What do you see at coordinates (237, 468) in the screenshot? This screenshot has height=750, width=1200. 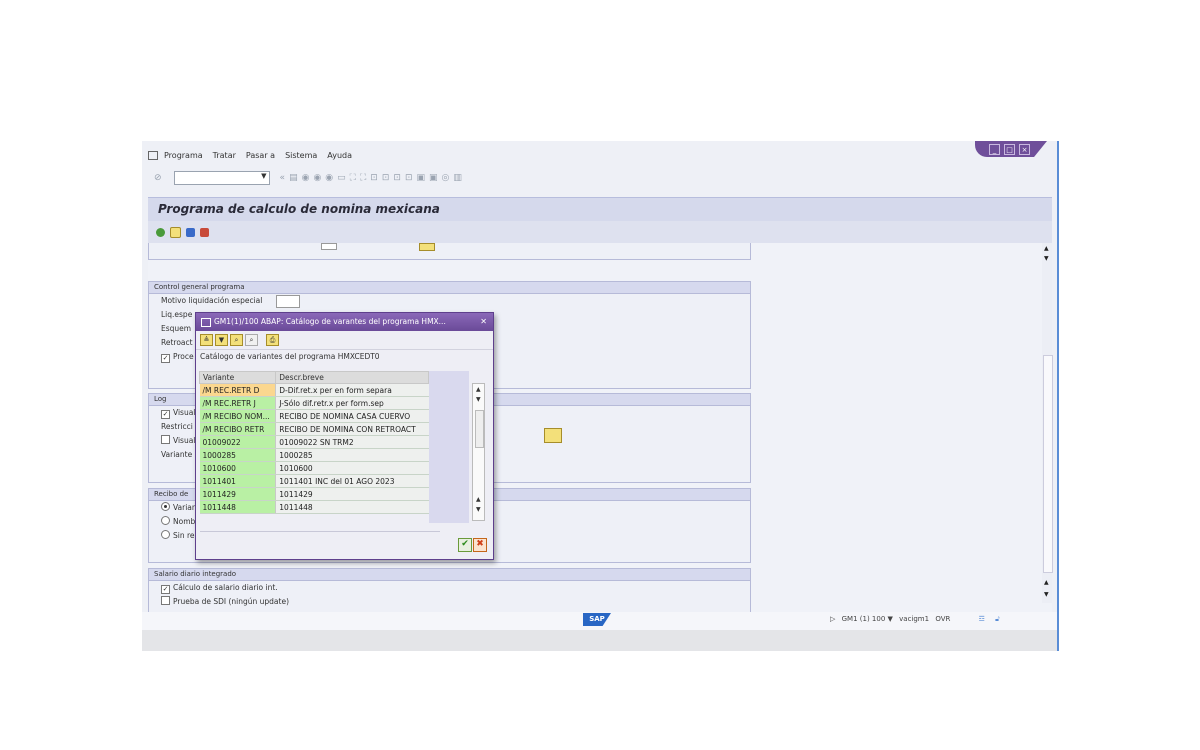 I see `variant-key: 1010600` at bounding box center [237, 468].